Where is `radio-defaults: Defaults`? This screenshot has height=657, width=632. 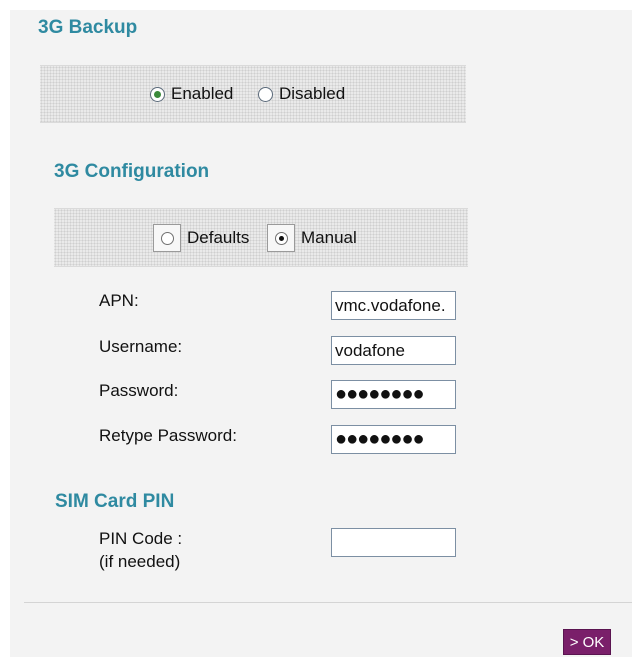
radio-defaults: Defaults is located at coordinates (201, 238).